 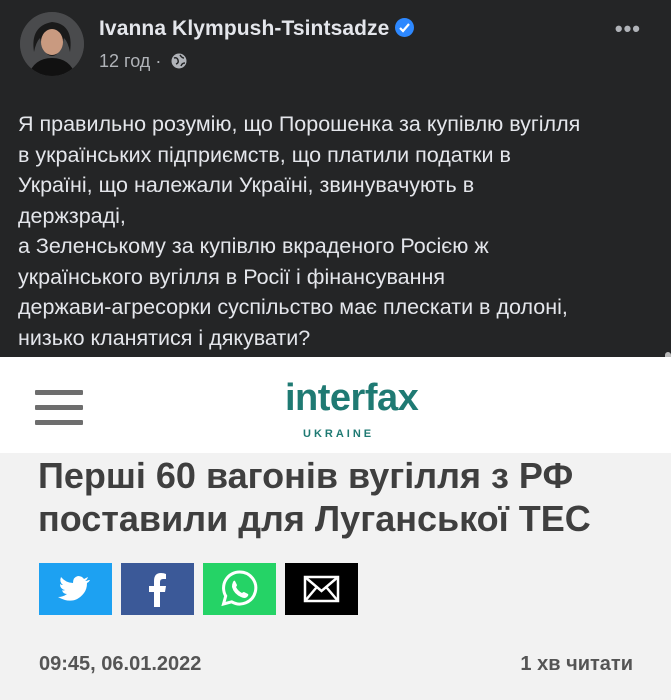 I want to click on whatsapp-icon, so click(x=239, y=588).